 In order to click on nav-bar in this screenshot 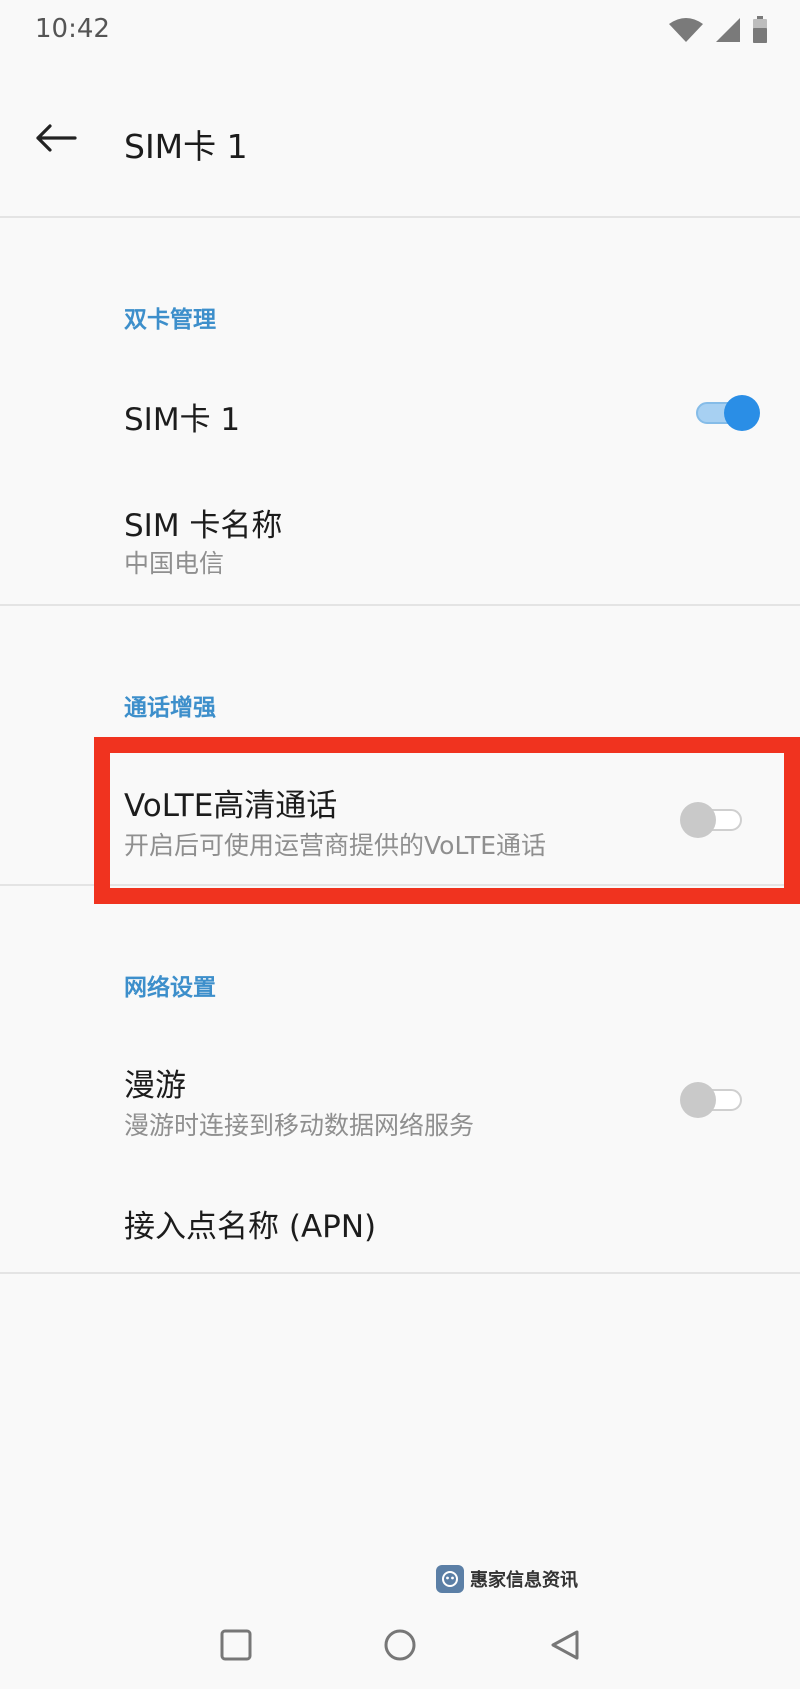, I will do `click(400, 1649)`.